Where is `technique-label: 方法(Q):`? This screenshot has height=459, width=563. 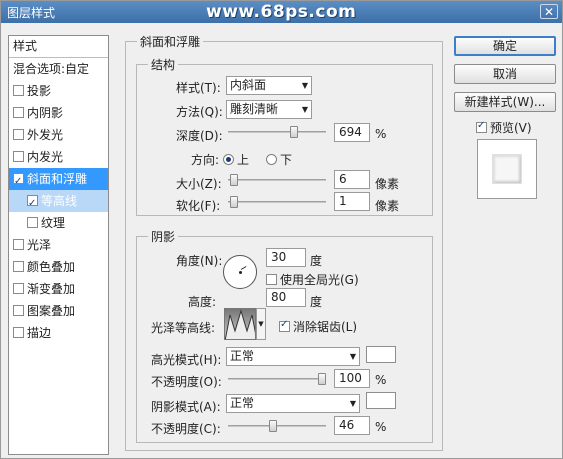
technique-label: 方法(Q): is located at coordinates (199, 112).